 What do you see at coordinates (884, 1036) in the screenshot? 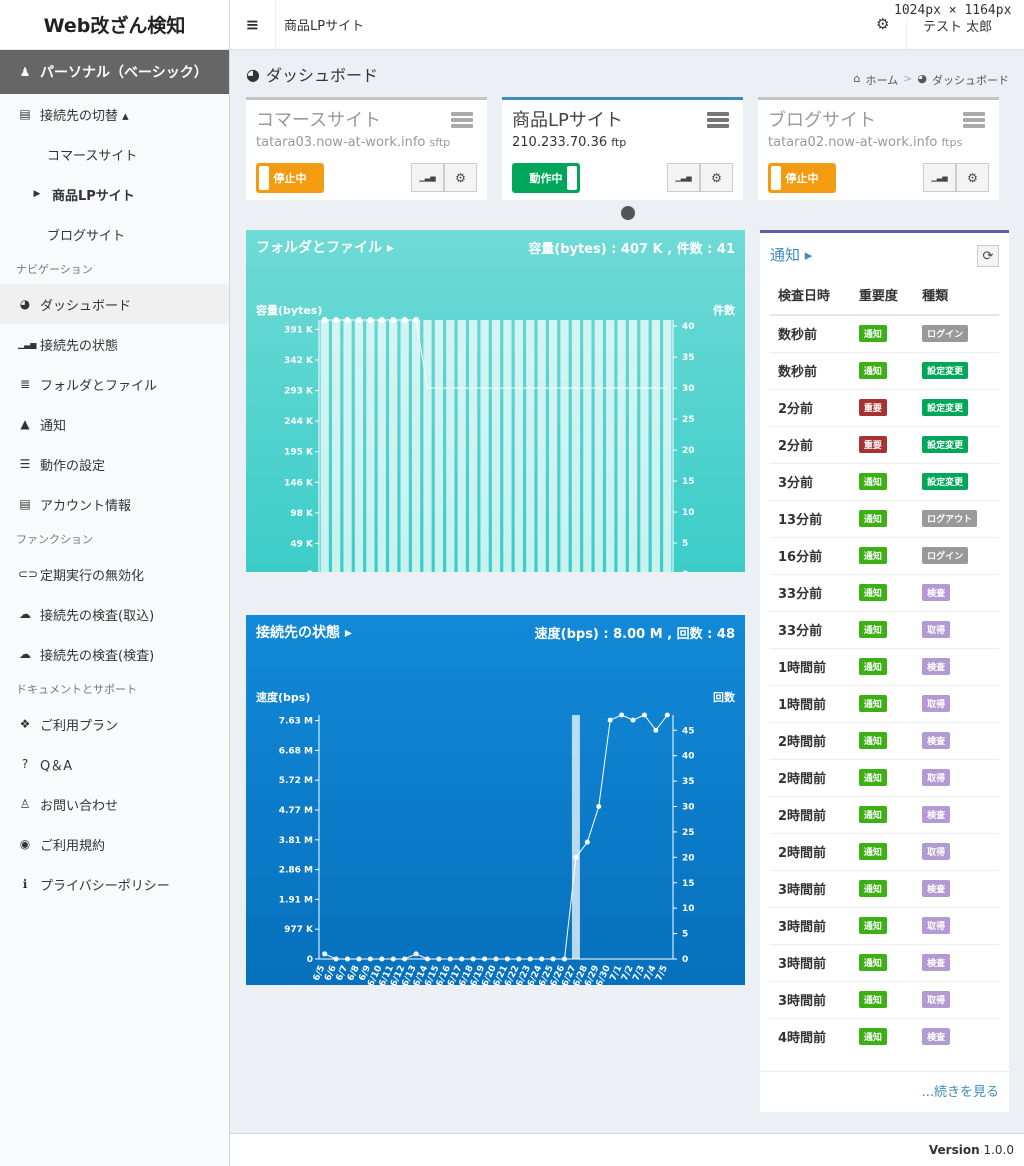
I see `notification-row: 4時間前 通知 検査` at bounding box center [884, 1036].